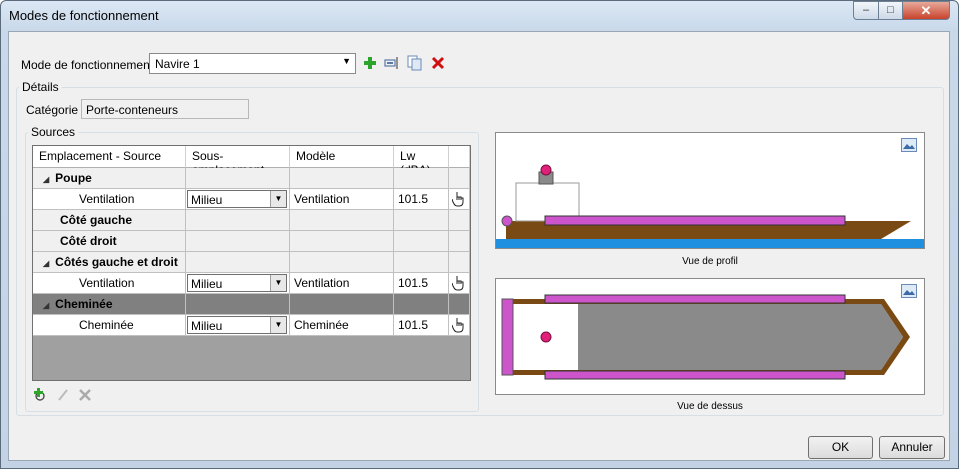 The image size is (959, 469). What do you see at coordinates (392, 63) in the screenshot?
I see `rename-icon` at bounding box center [392, 63].